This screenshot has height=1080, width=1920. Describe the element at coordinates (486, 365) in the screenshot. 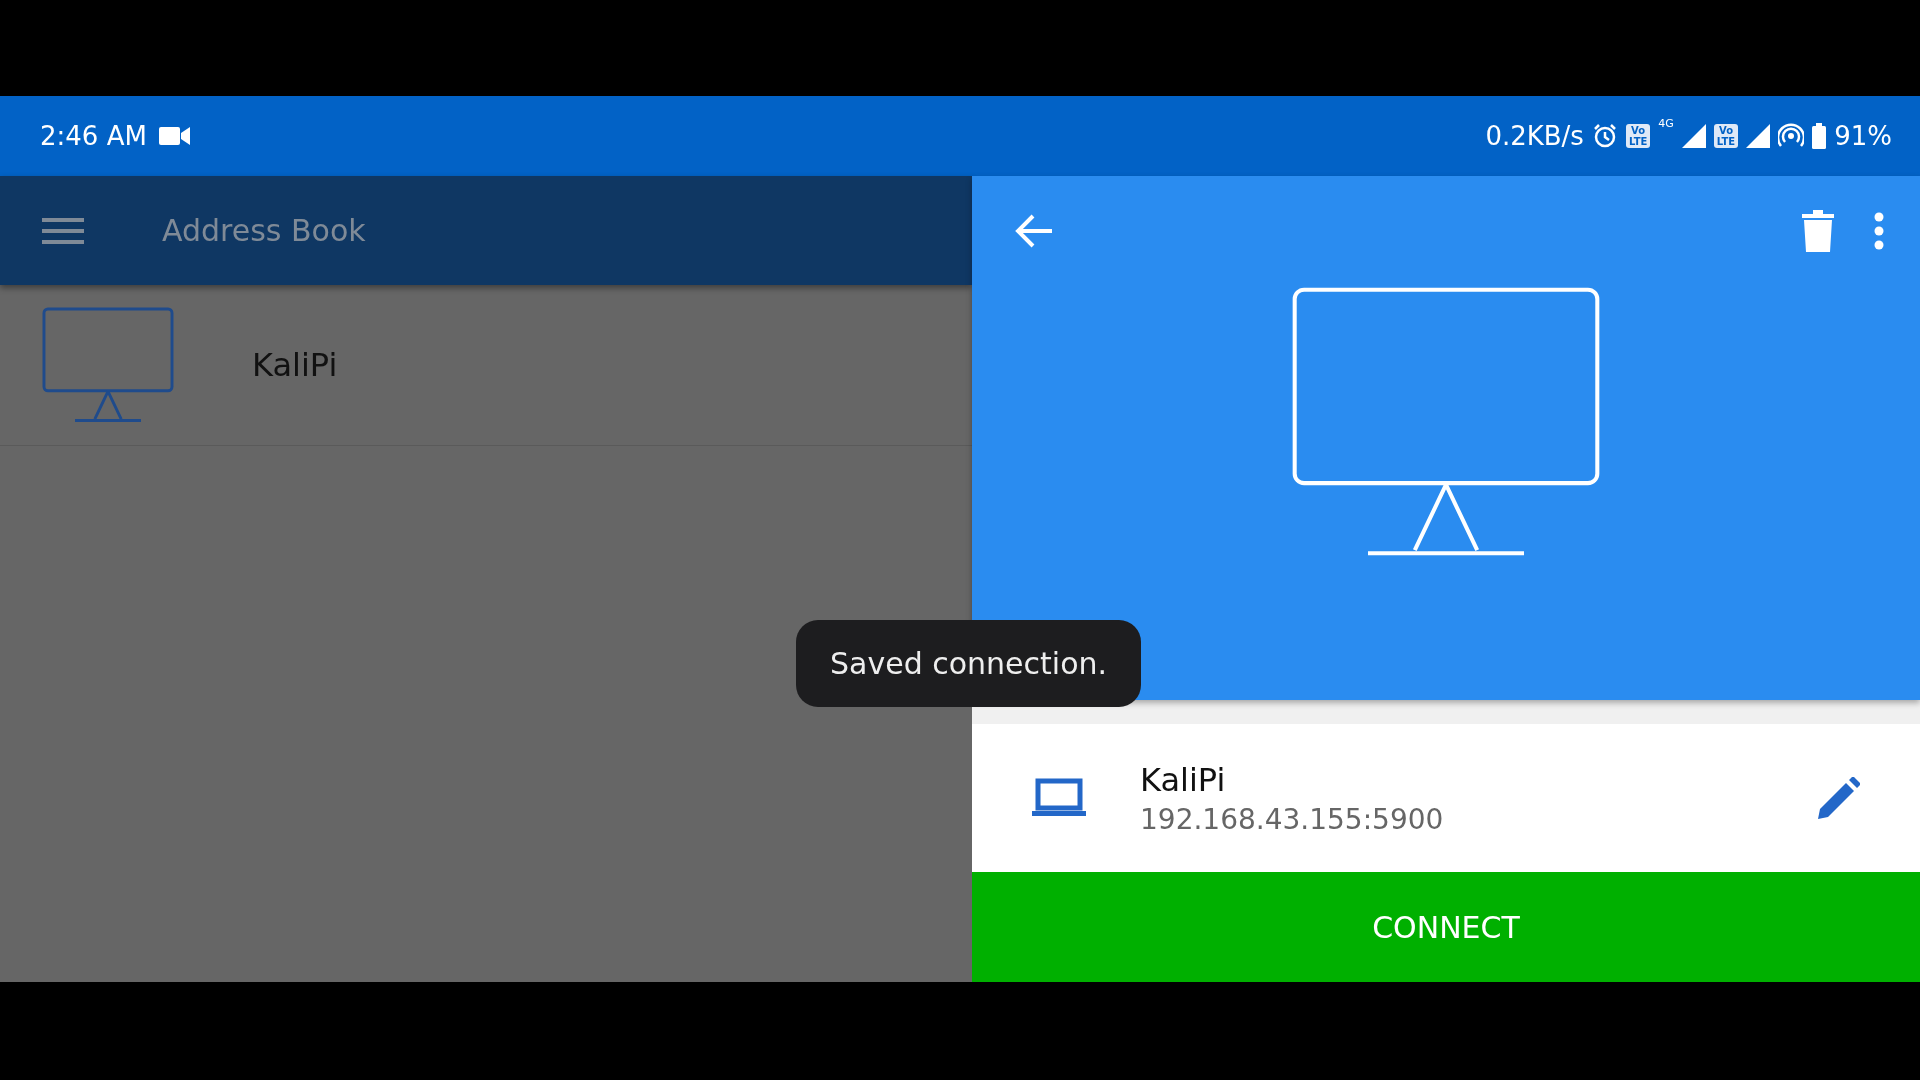

I see `connection-list-item: KaliPi` at that location.